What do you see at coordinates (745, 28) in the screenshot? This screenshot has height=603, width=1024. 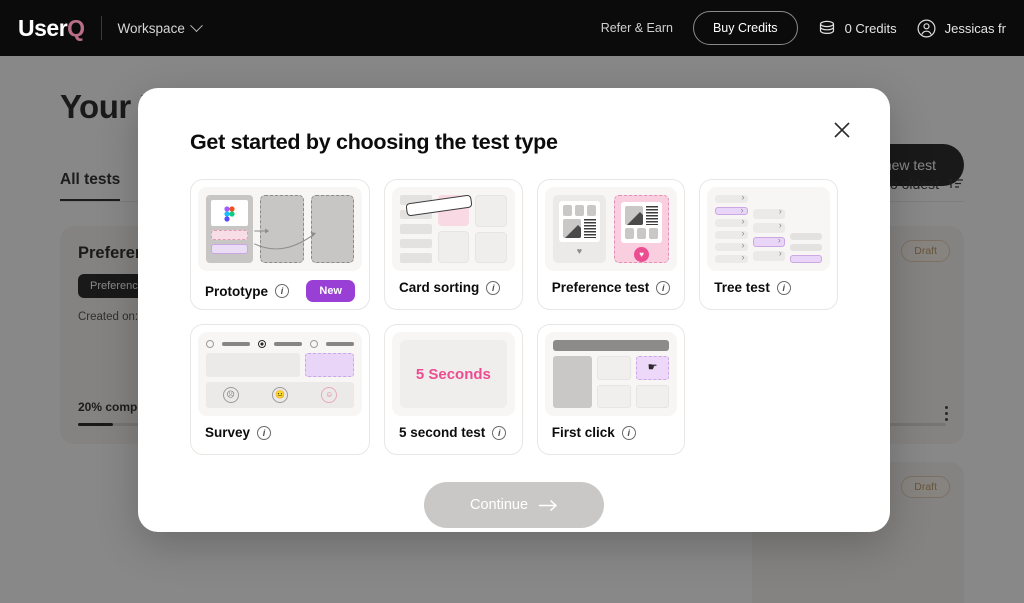 I see `buy-credits-button: Buy Credits` at bounding box center [745, 28].